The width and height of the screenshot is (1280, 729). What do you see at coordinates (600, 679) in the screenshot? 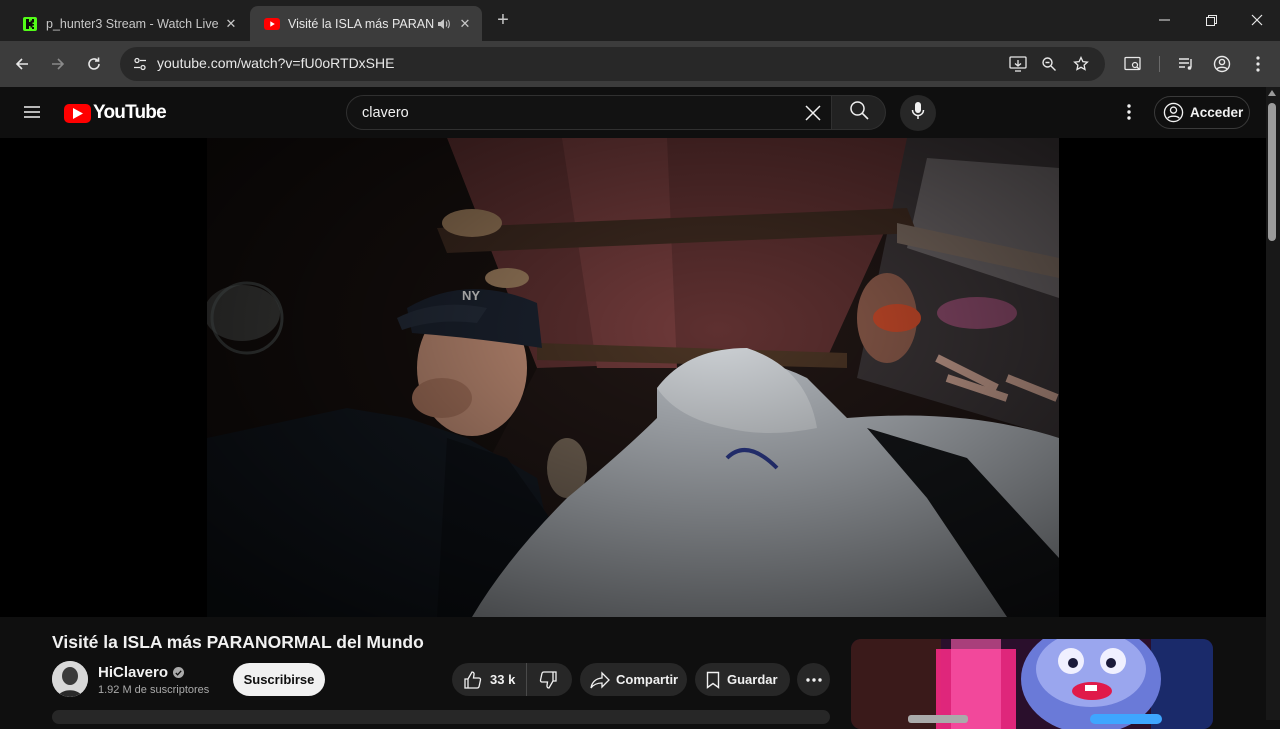
I see `share-arrow-icon` at bounding box center [600, 679].